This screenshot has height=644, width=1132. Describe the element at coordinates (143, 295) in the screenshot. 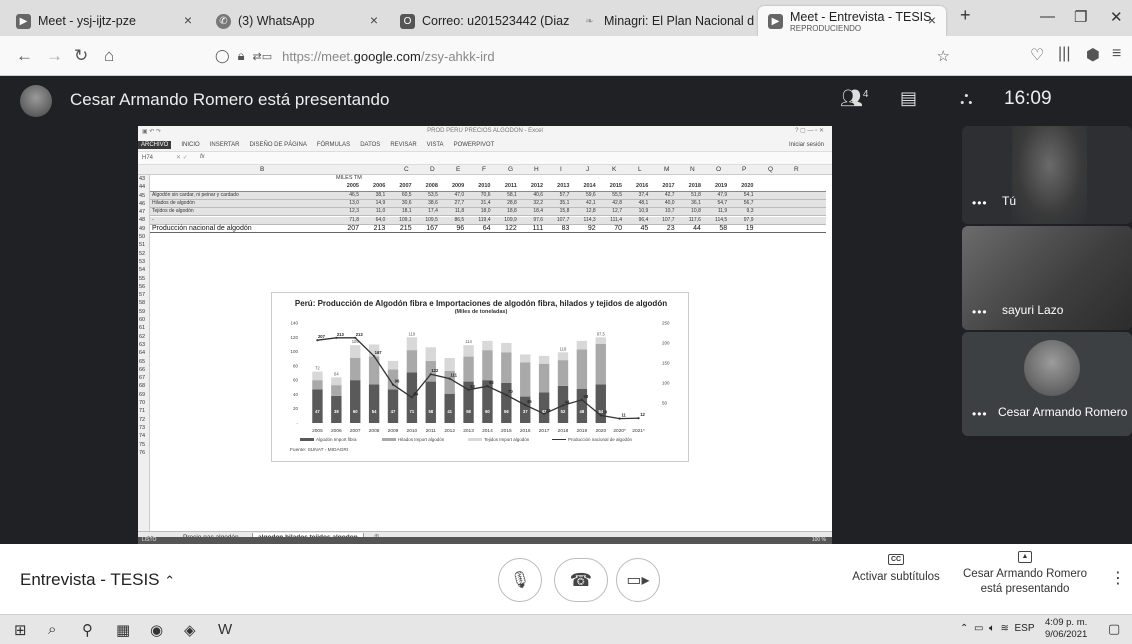

I see `row-number: 57` at that location.